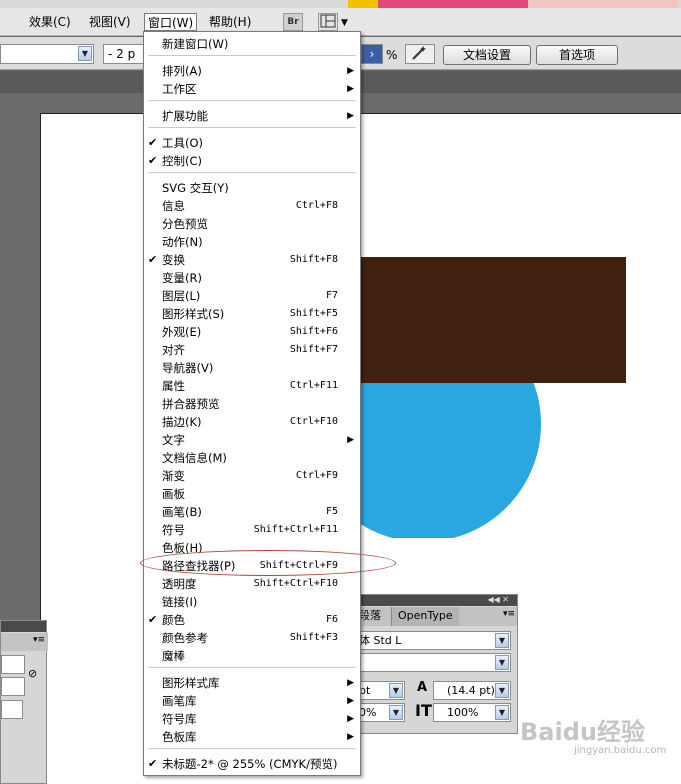 This screenshot has width=681, height=784. I want to click on opacity-arrow-icon: ›, so click(372, 54).